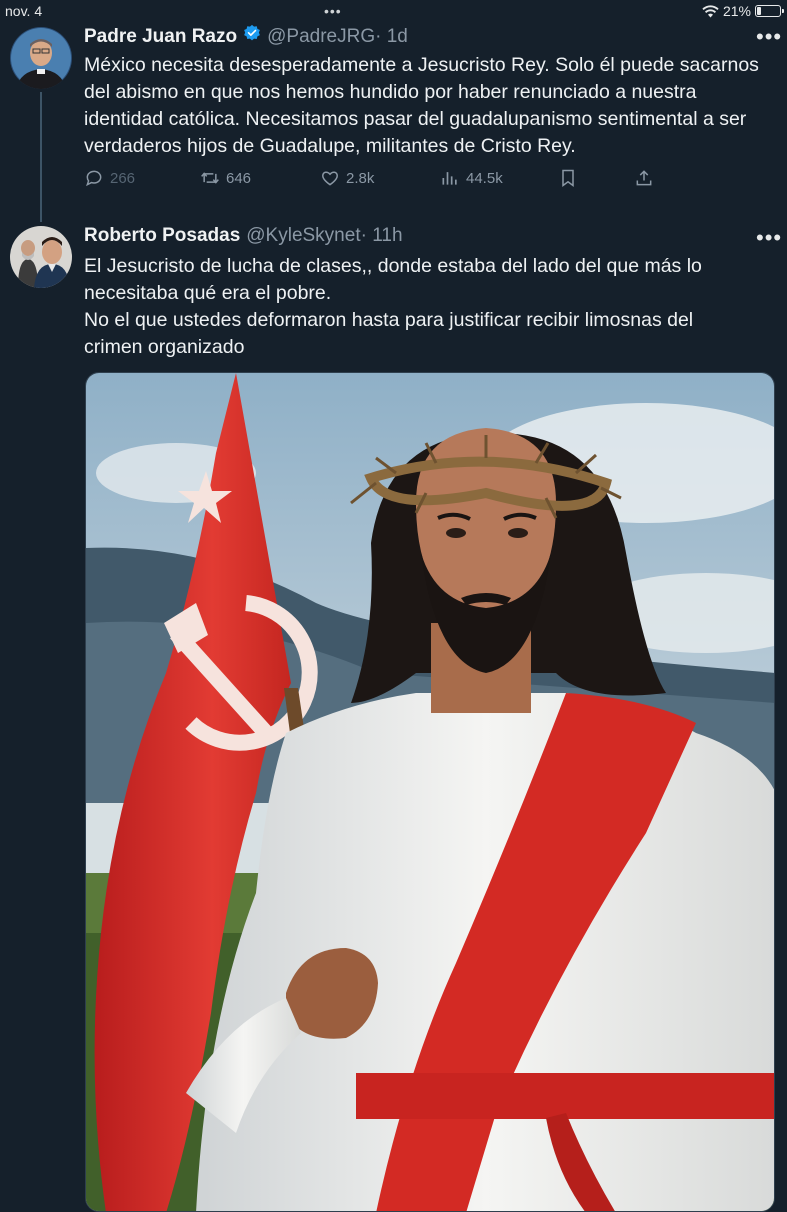 Image resolution: width=787 pixels, height=1212 pixels. I want to click on like-button: 2.8k, so click(347, 178).